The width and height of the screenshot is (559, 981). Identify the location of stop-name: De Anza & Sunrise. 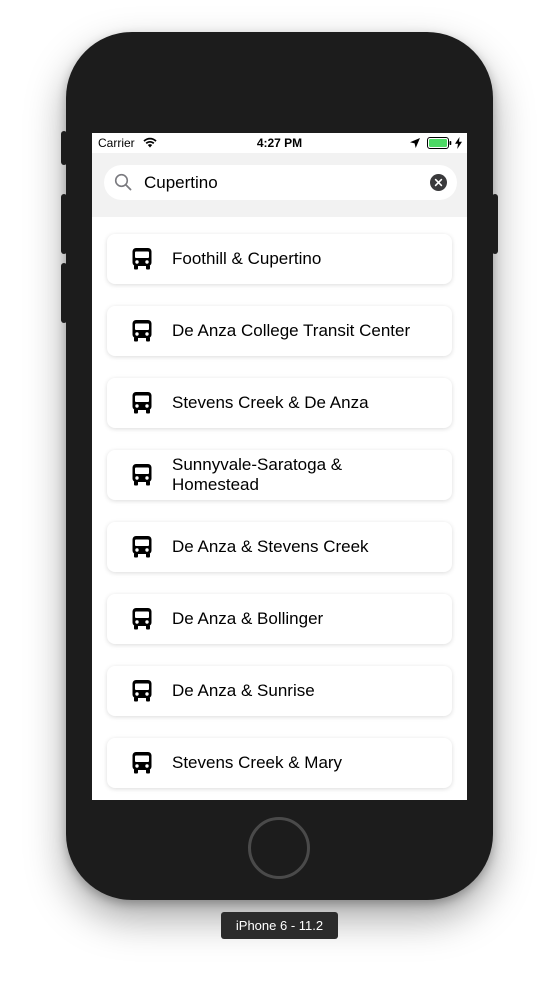
(243, 690).